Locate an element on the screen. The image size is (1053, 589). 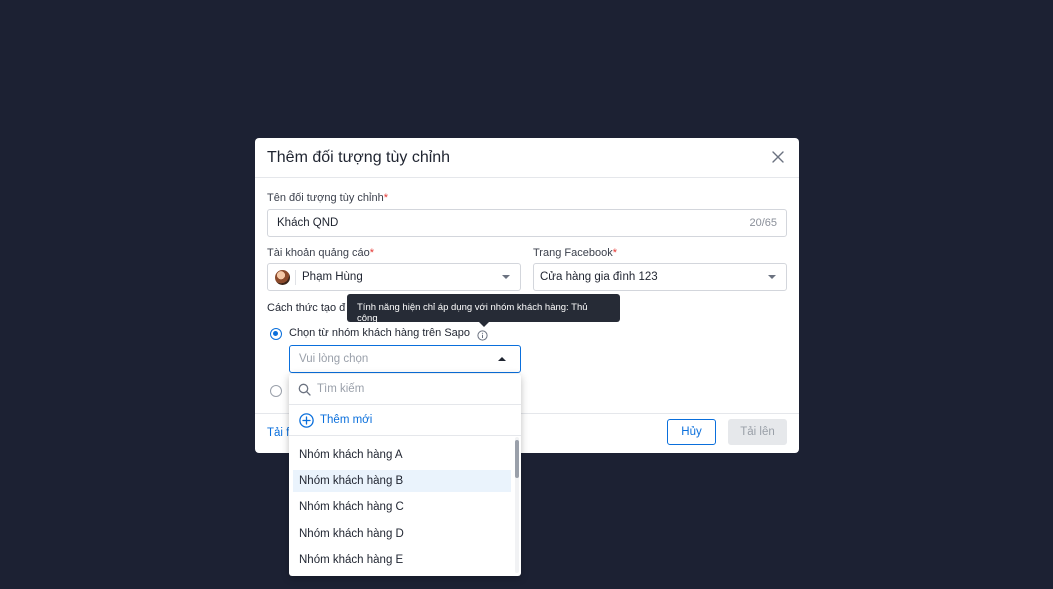
radio-option-upload is located at coordinates (276, 391).